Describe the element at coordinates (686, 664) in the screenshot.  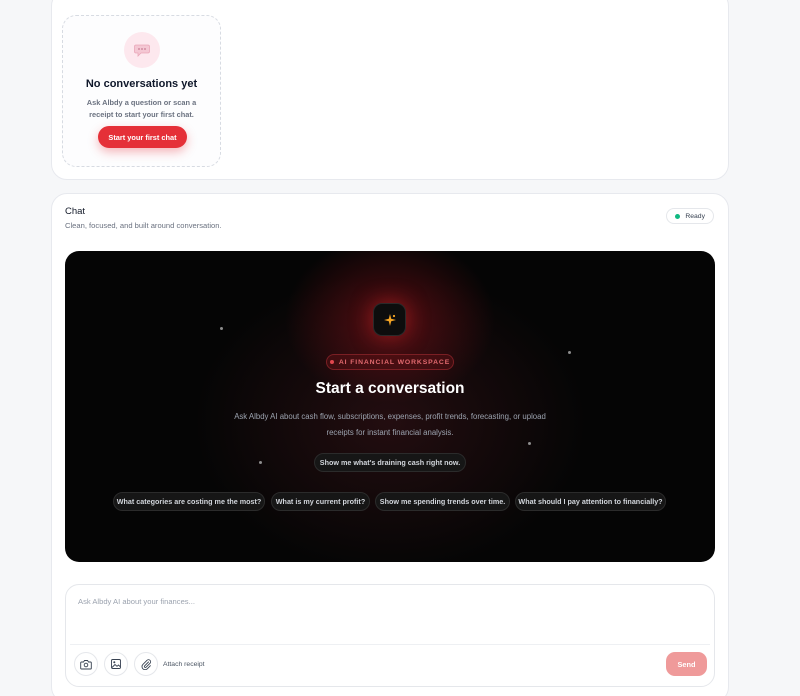
I see `send-button: Send` at that location.